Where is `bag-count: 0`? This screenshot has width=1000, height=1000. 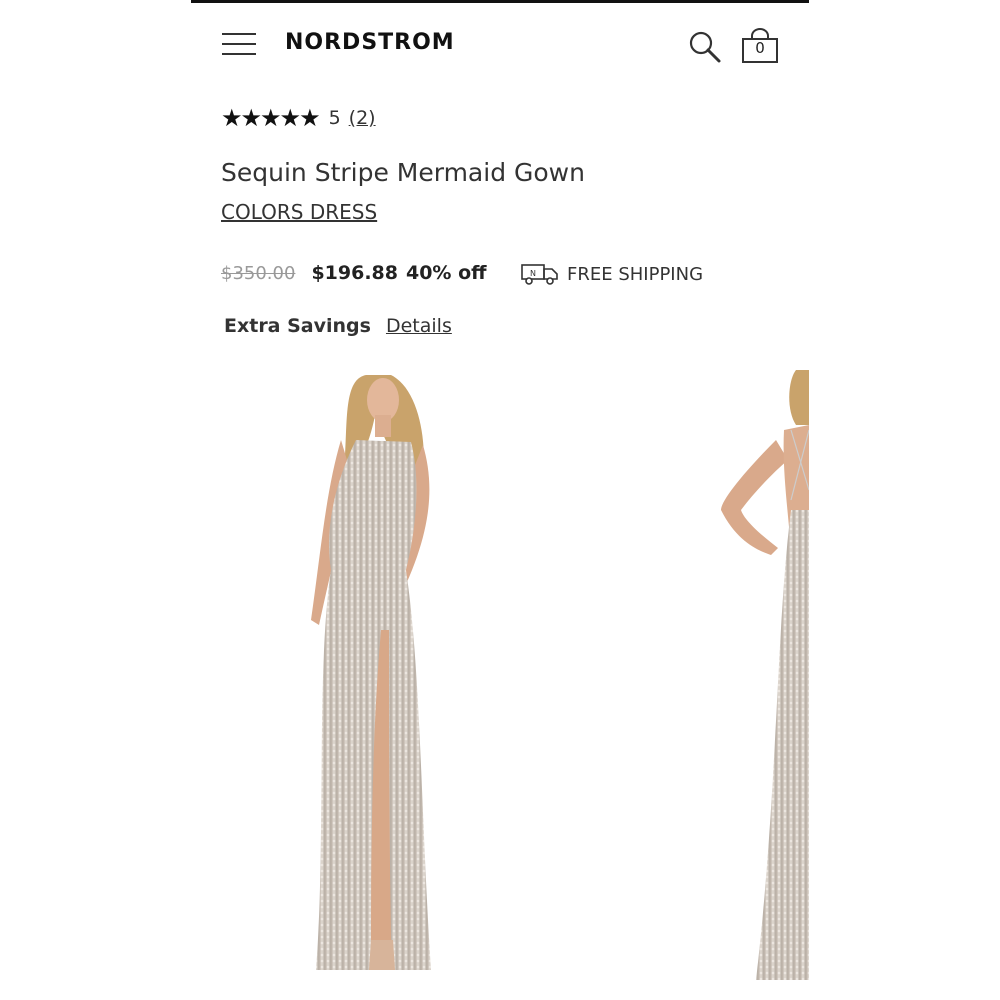 bag-count: 0 is located at coordinates (760, 48).